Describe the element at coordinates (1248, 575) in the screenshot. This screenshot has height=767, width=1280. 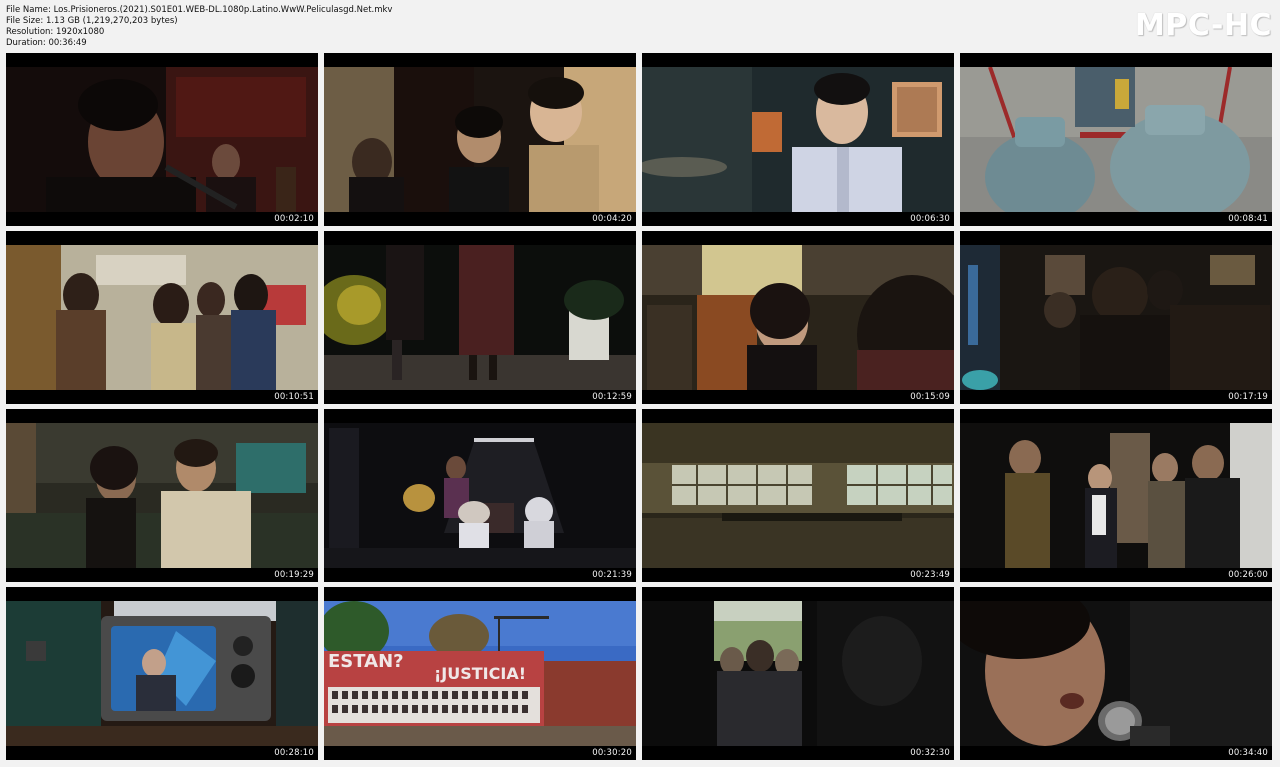
I see `timestamp: 00:26:00` at that location.